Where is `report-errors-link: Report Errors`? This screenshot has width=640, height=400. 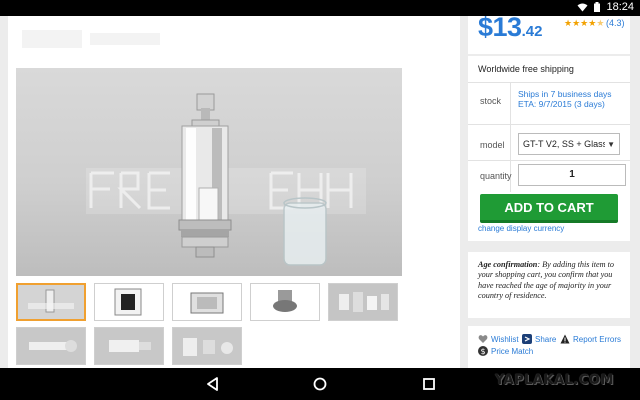
report-errors-link: Report Errors is located at coordinates (590, 339).